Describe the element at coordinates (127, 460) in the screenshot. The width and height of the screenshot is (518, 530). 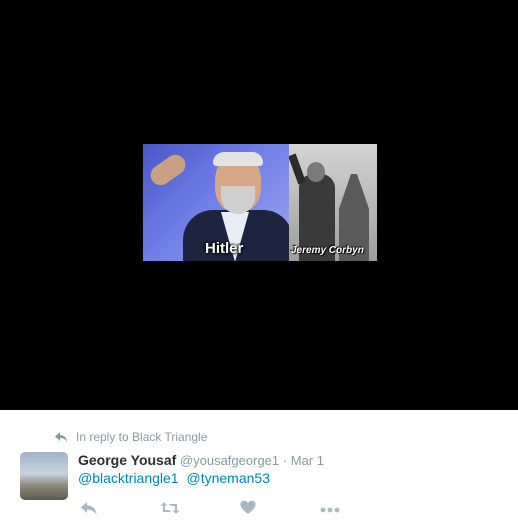
I see `display-name: George Yousaf` at that location.